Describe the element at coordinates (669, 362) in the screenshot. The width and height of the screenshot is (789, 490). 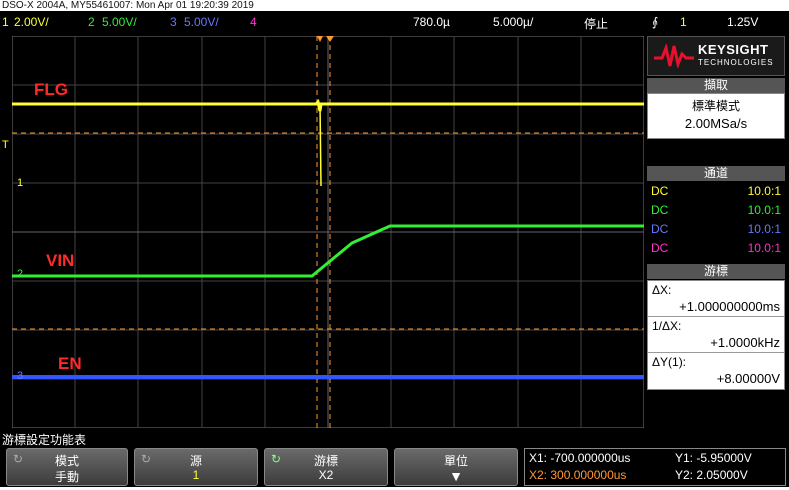
I see `delta-y-label: ΔY(1):` at that location.